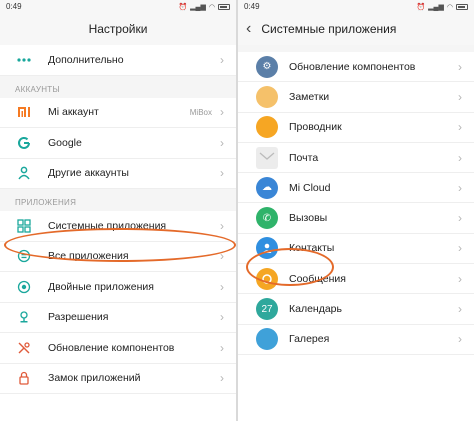 The image size is (474, 421). I want to click on settings-item-mi-account: Mi аккаунт MiBox ›, so click(118, 112).